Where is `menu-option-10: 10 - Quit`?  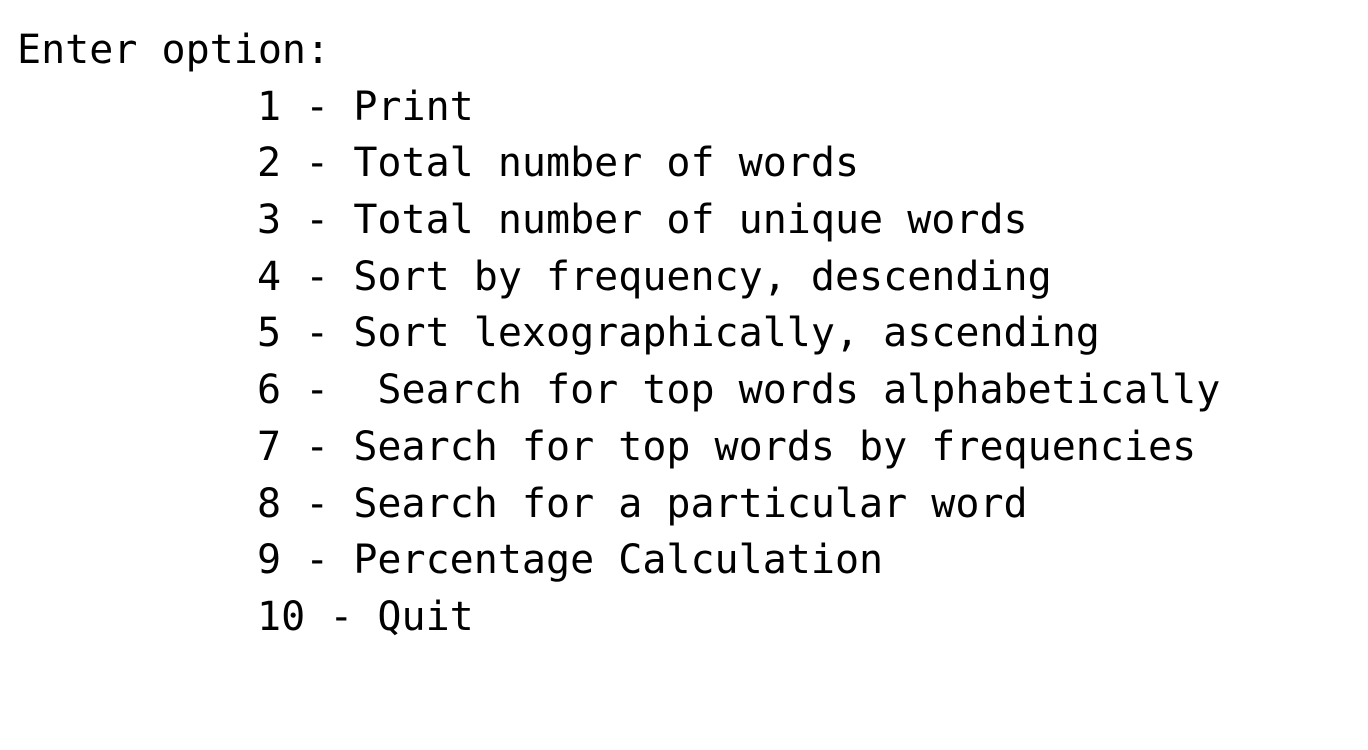 menu-option-10: 10 - Quit is located at coordinates (365, 616).